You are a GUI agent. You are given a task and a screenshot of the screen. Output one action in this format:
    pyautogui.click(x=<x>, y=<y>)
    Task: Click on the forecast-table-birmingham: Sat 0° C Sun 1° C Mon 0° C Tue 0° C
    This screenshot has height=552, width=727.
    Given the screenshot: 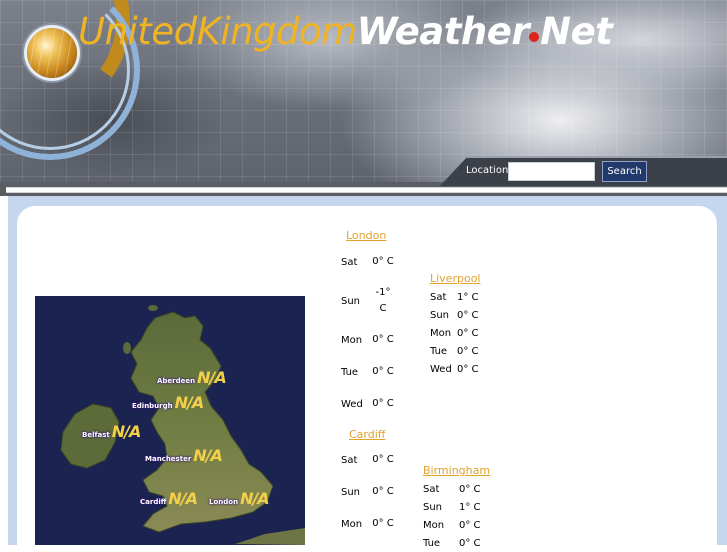 What is the action you would take?
    pyautogui.click(x=452, y=516)
    